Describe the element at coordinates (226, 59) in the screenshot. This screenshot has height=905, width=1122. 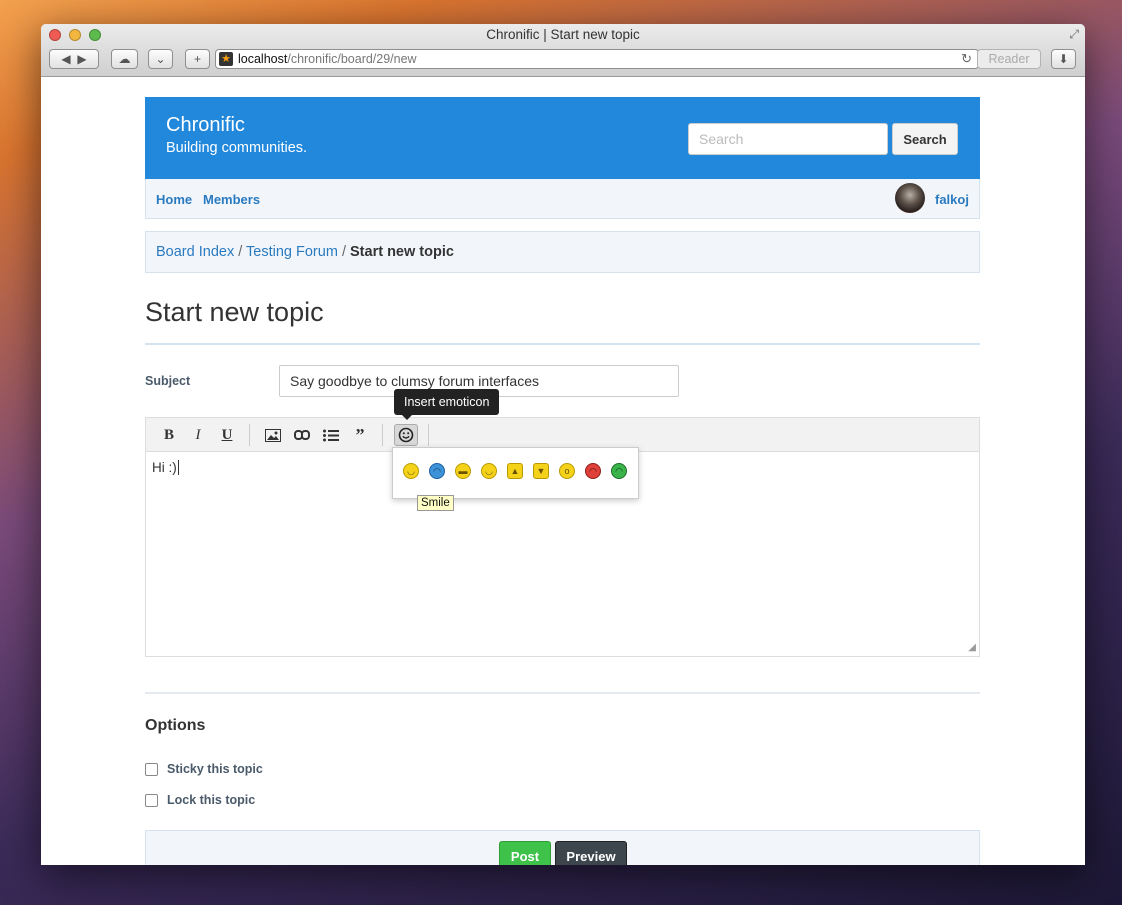
I see `site-favicon-icon: ★` at that location.